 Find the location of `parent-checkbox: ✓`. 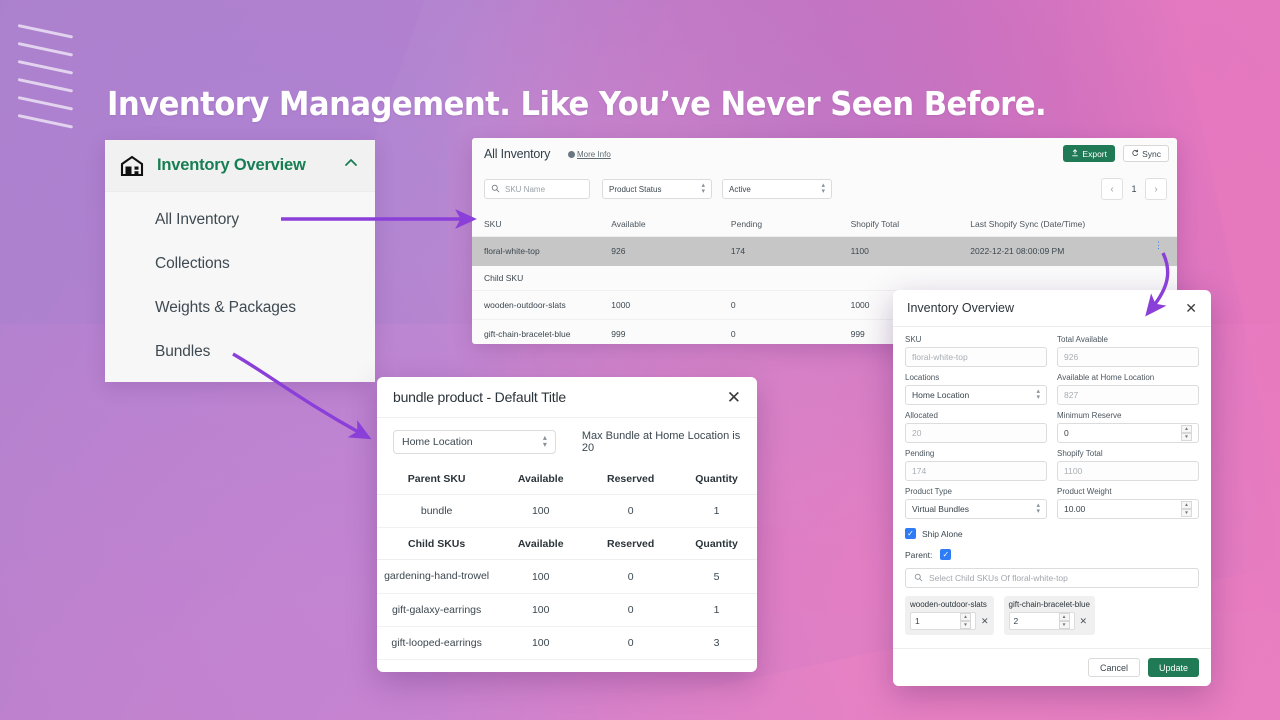

parent-checkbox: ✓ is located at coordinates (946, 554).